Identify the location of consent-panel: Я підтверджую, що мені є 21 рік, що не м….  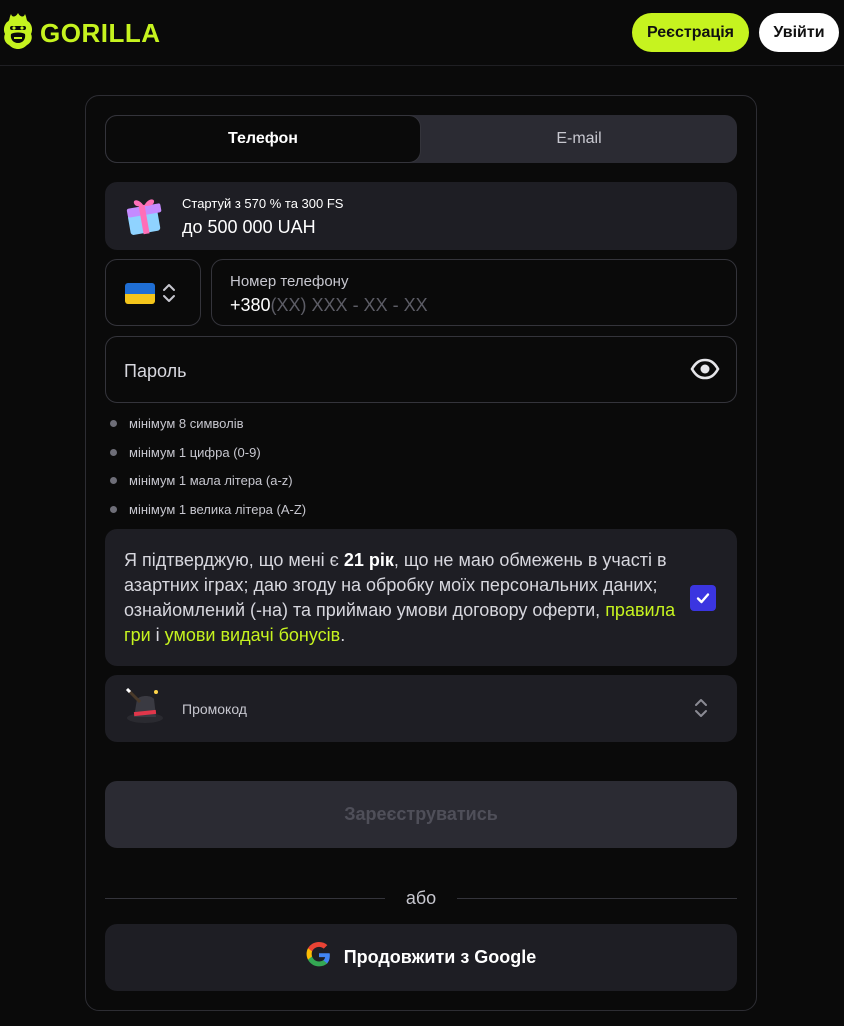
(421, 597).